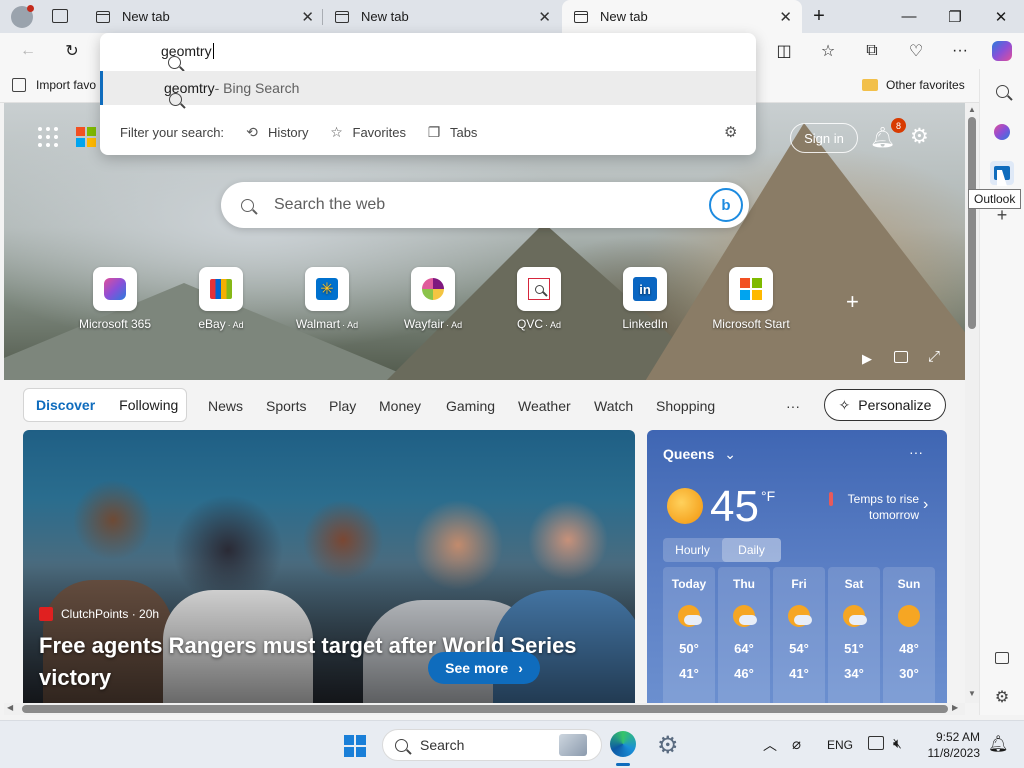  Describe the element at coordinates (744, 584) in the screenshot. I see `day-name: Thu` at that location.